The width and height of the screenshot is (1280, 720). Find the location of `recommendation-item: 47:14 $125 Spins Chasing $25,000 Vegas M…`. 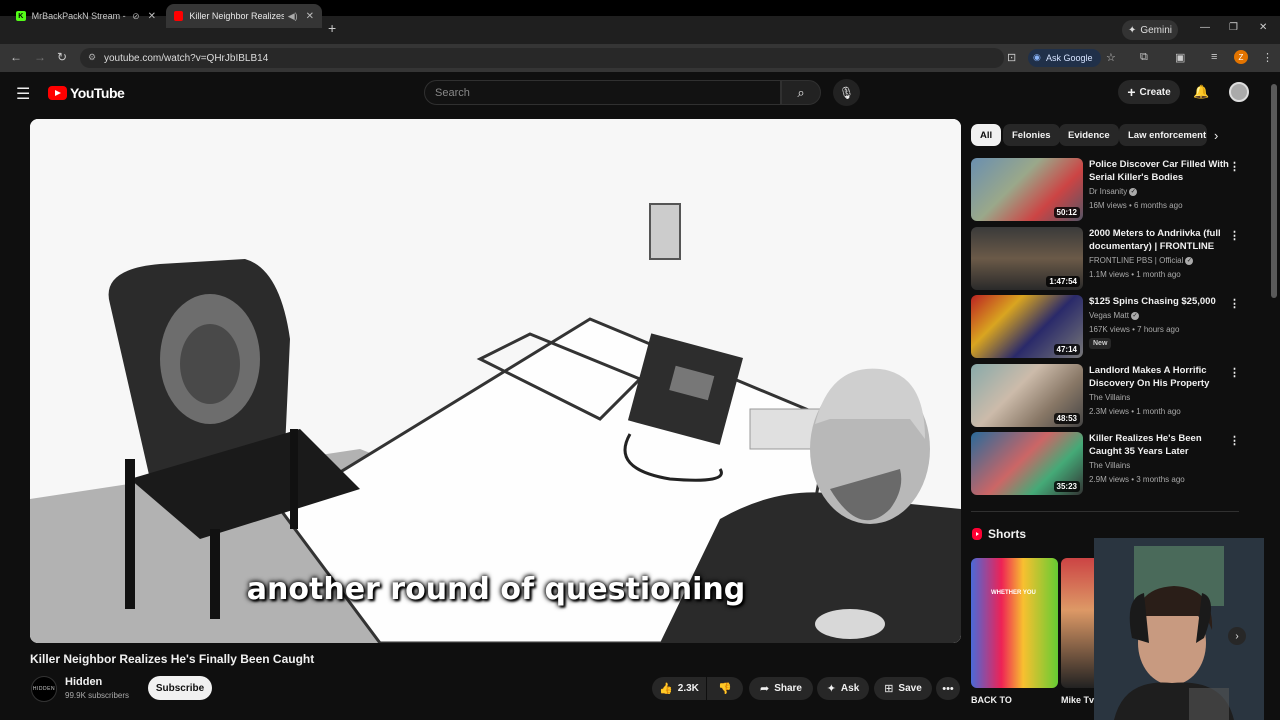

recommendation-item: 47:14 $125 Spins Chasing $25,000 Vegas M… is located at coordinates (1111, 327).